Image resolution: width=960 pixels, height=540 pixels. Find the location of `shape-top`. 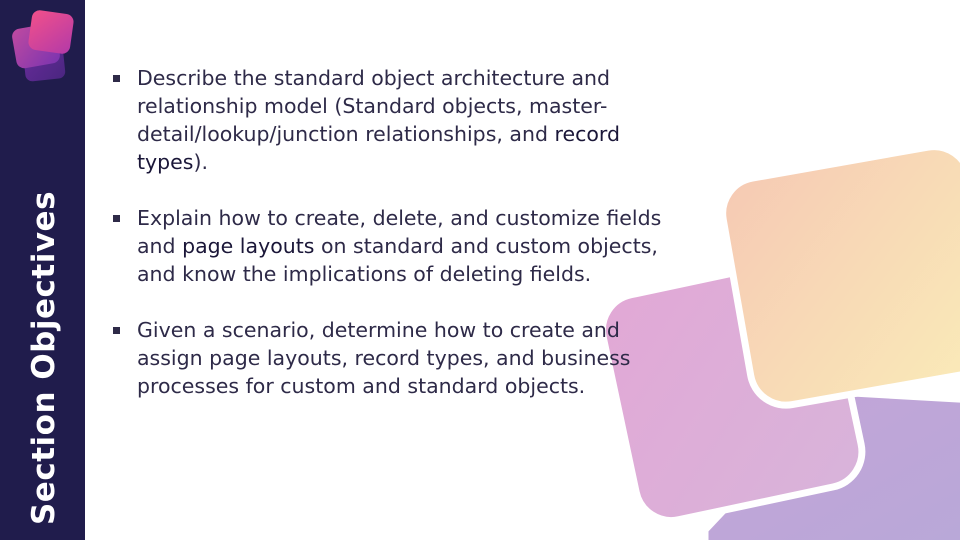

shape-top is located at coordinates (839, 276).